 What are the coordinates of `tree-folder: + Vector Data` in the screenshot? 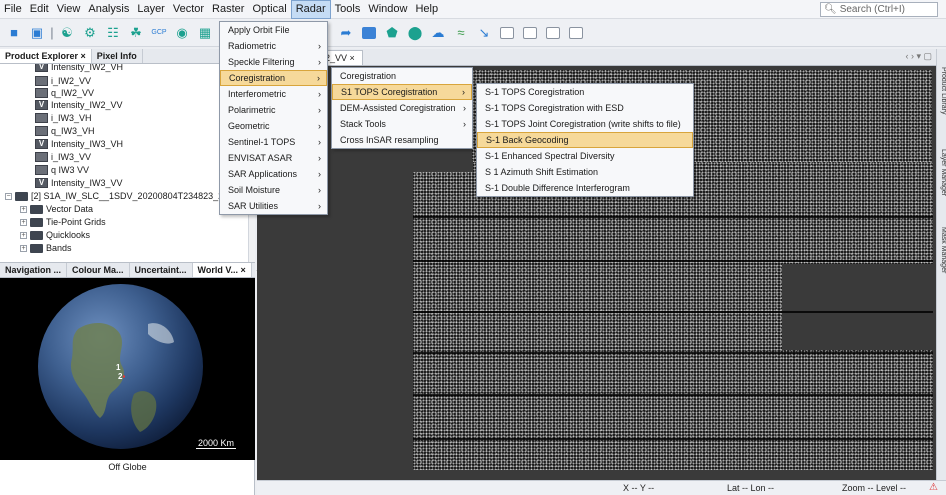 It's located at (56, 209).